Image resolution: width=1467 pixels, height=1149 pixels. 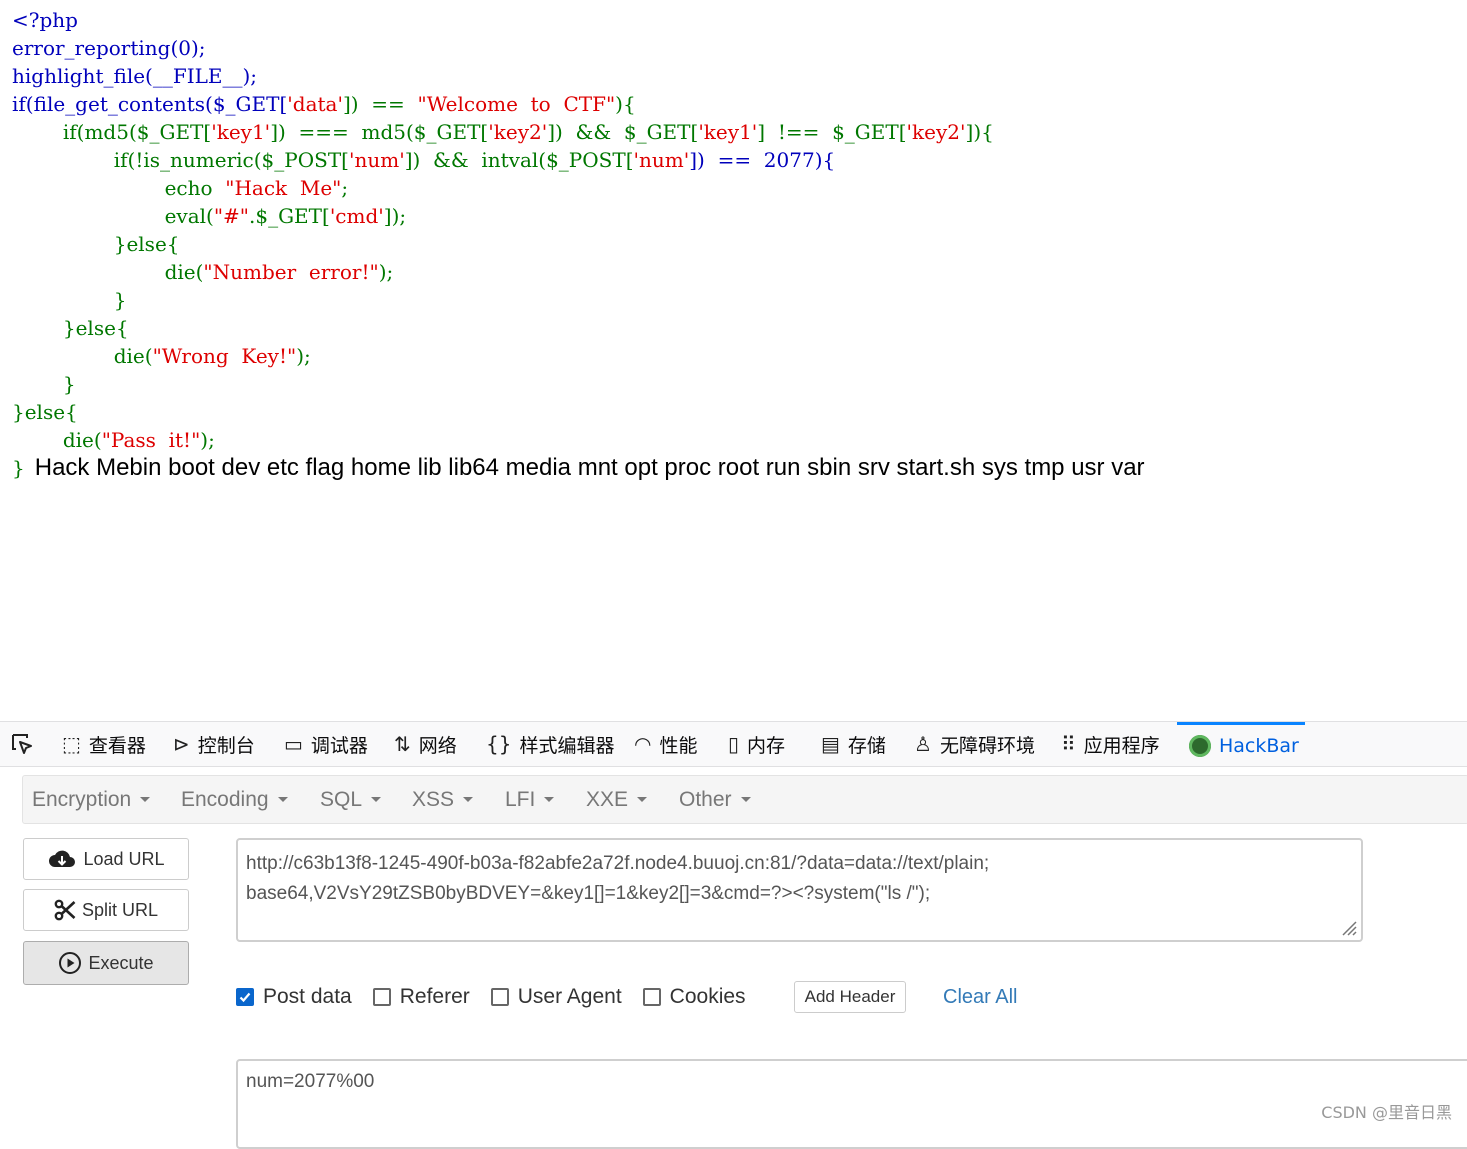 What do you see at coordinates (45, 20) in the screenshot?
I see `code-line: <?php` at bounding box center [45, 20].